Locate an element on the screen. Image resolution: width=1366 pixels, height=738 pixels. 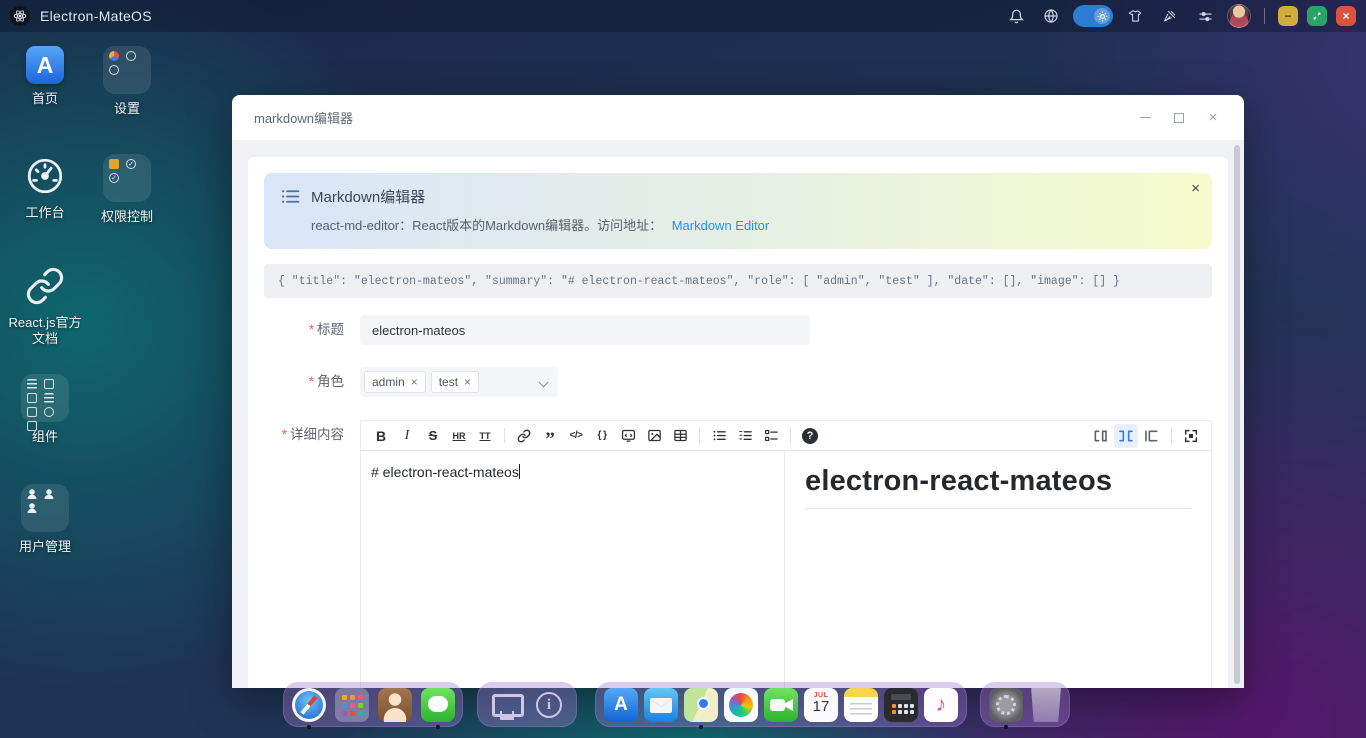
table-button is located at coordinates (680, 436).